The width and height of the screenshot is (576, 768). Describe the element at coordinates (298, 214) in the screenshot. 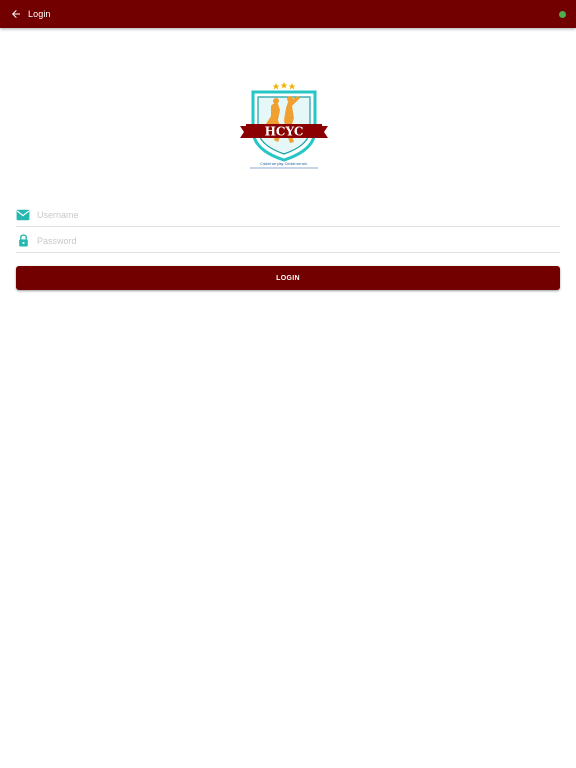

I see `username-input` at that location.